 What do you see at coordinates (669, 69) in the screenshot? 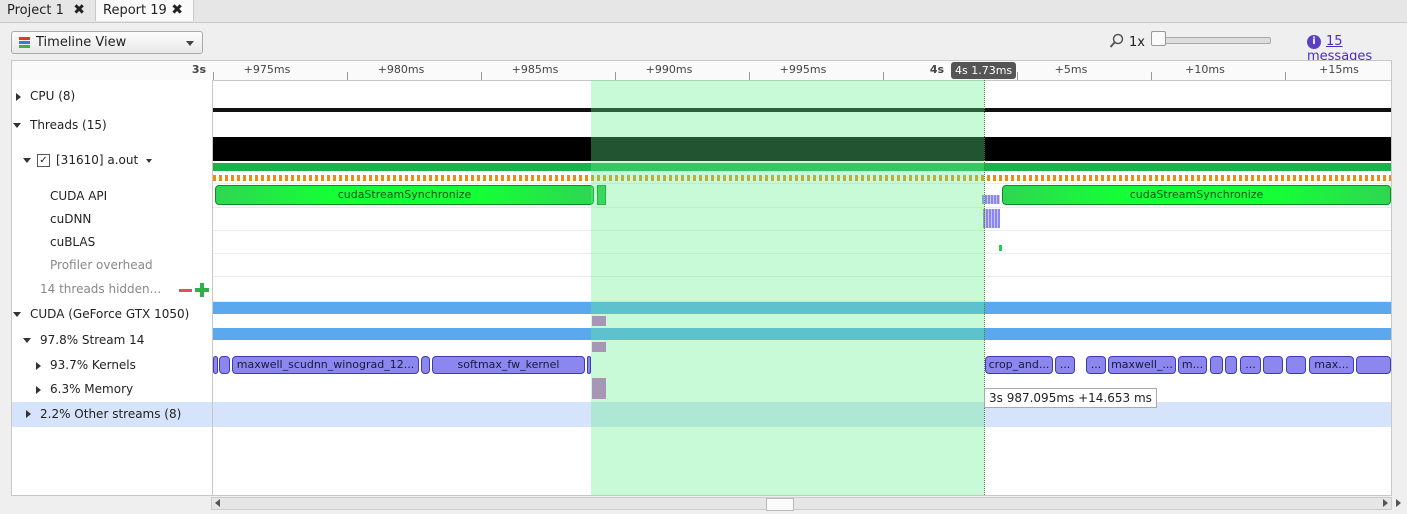
I see `ruler-tick: +990ms` at bounding box center [669, 69].